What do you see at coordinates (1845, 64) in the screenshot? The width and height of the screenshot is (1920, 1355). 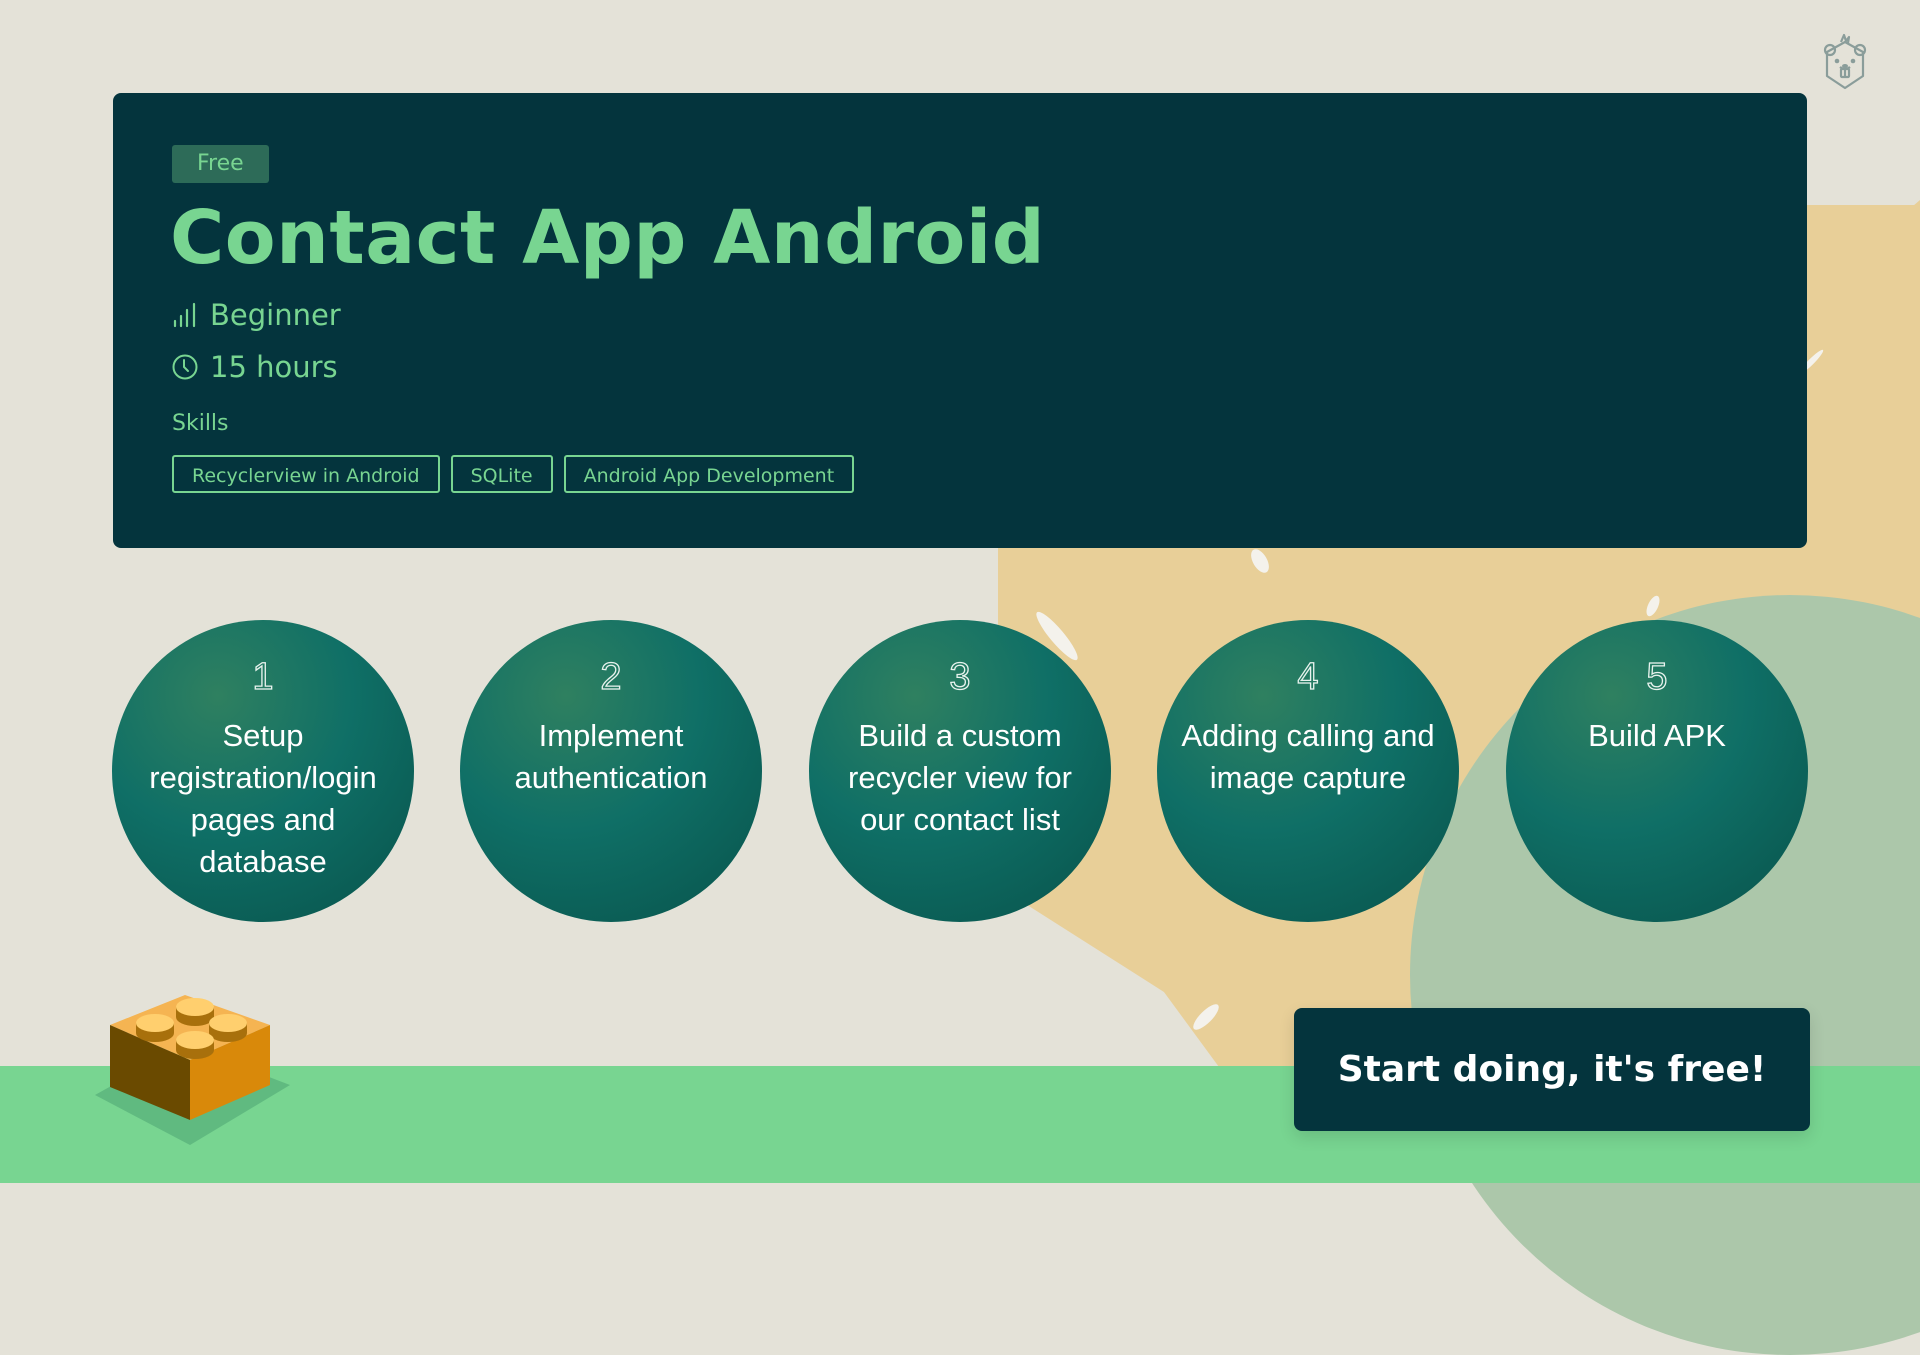 I see `beaver-logo-icon` at bounding box center [1845, 64].